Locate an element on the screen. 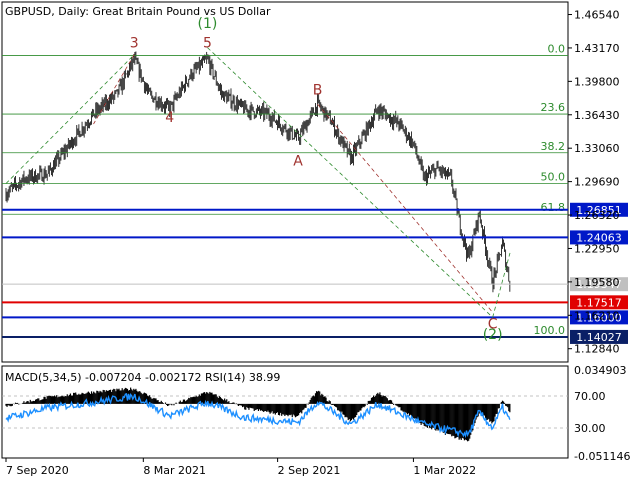  fib-level-label: 50.0 is located at coordinates (553, 177).